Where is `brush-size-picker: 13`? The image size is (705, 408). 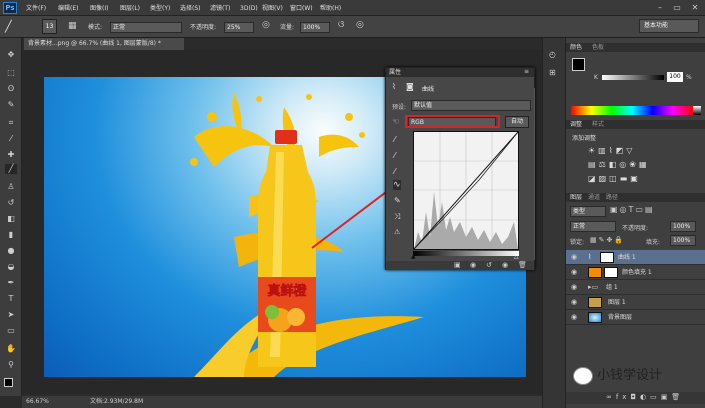
brush-size-picker: 13 is located at coordinates (49, 26).